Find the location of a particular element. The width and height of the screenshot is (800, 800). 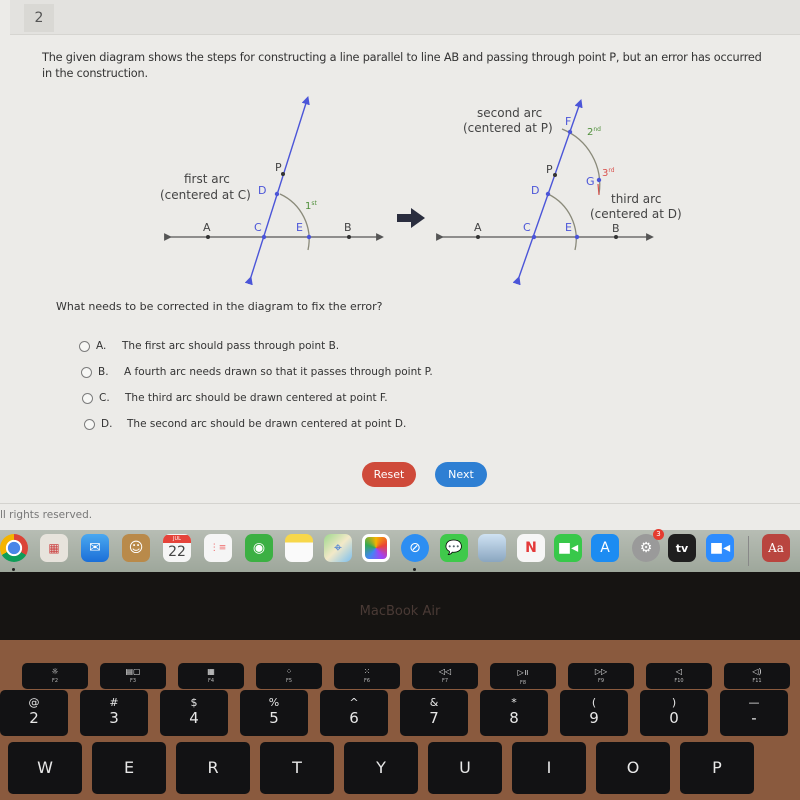

key-u: U is located at coordinates (465, 768).